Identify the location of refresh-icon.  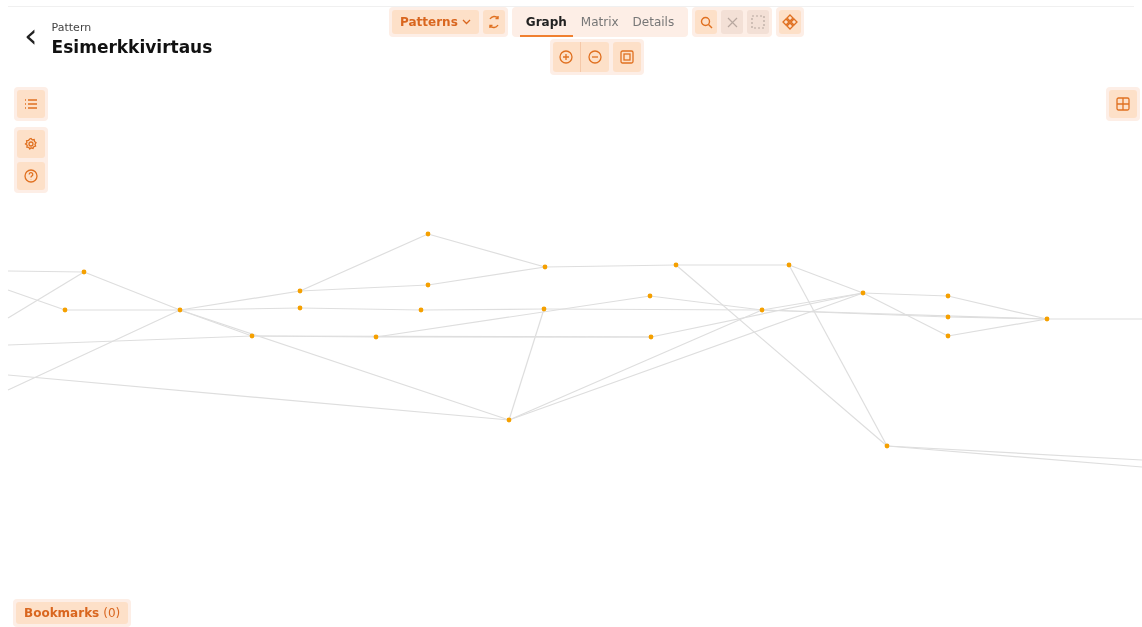
(493, 22).